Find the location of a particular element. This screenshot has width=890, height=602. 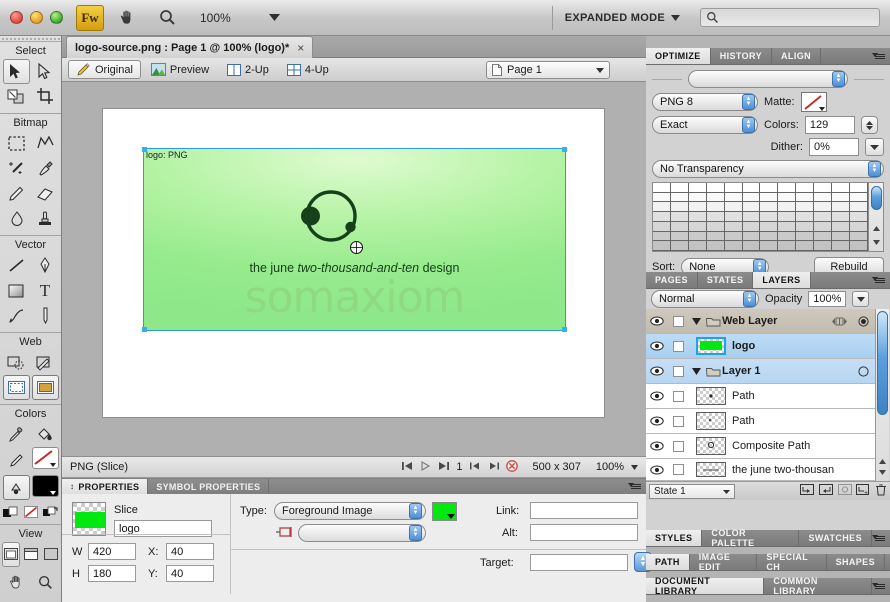

eyedropper-tool is located at coordinates (16, 434).